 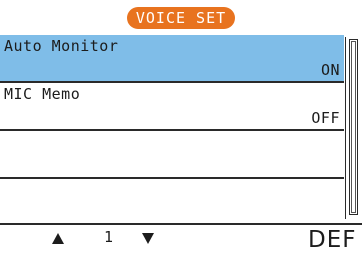 I want to click on menu-item-value: ON, so click(x=330, y=70).